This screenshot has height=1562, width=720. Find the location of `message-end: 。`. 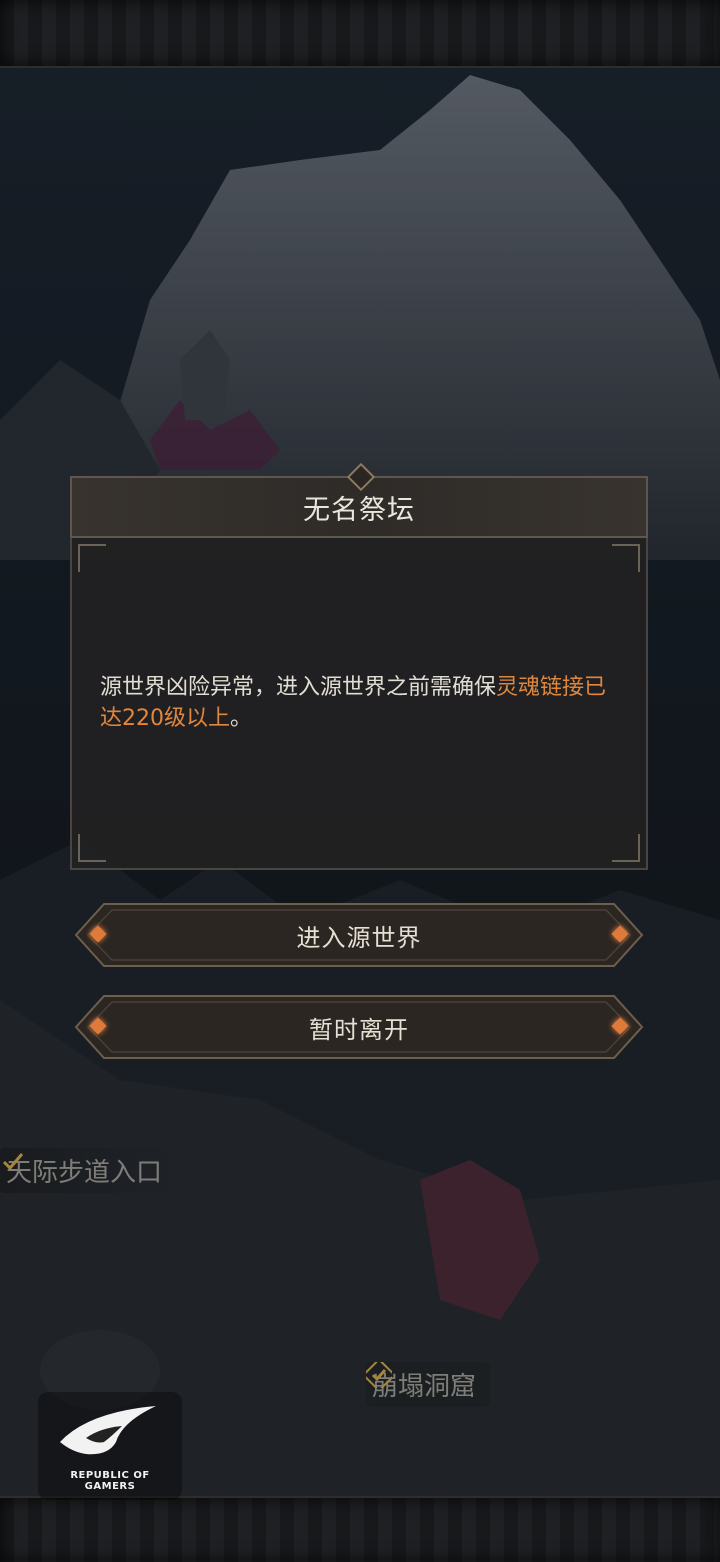

message-end: 。 is located at coordinates (241, 718).